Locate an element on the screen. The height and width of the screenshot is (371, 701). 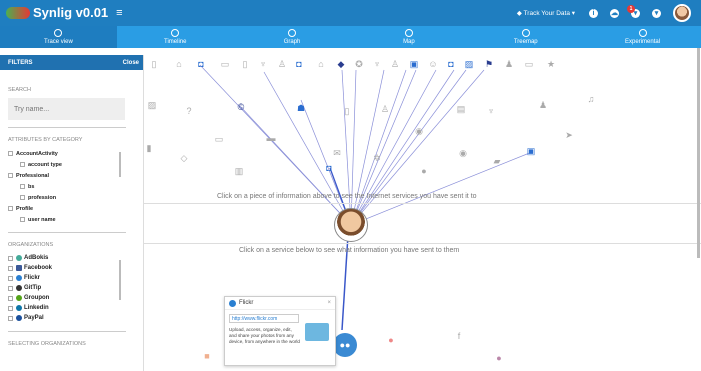
app-logo: Synlig v0.01 ≡ is located at coordinates (64, 12).